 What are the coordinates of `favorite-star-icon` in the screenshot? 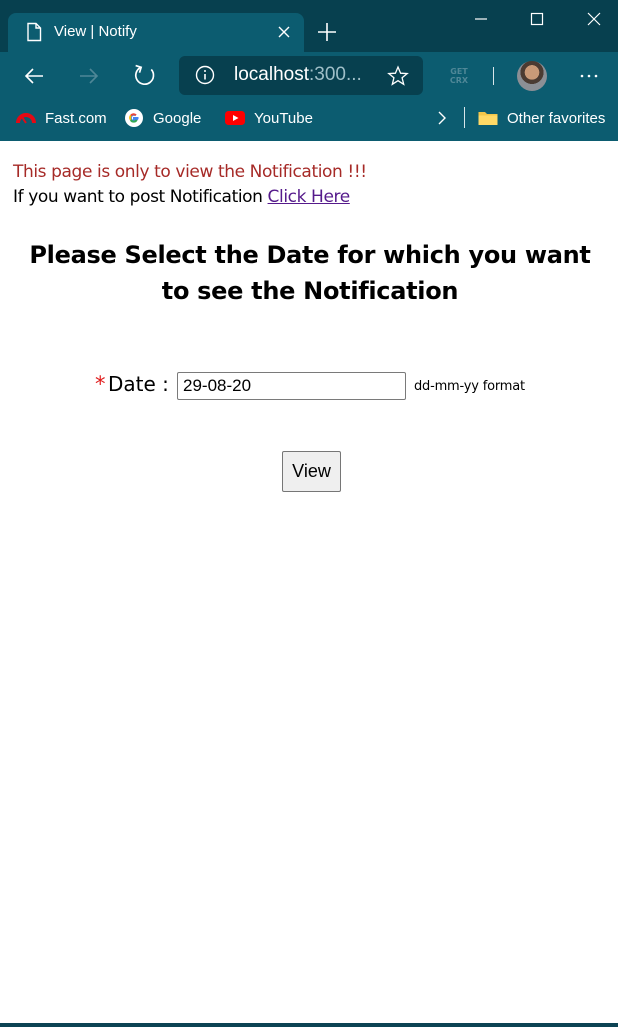 It's located at (398, 76).